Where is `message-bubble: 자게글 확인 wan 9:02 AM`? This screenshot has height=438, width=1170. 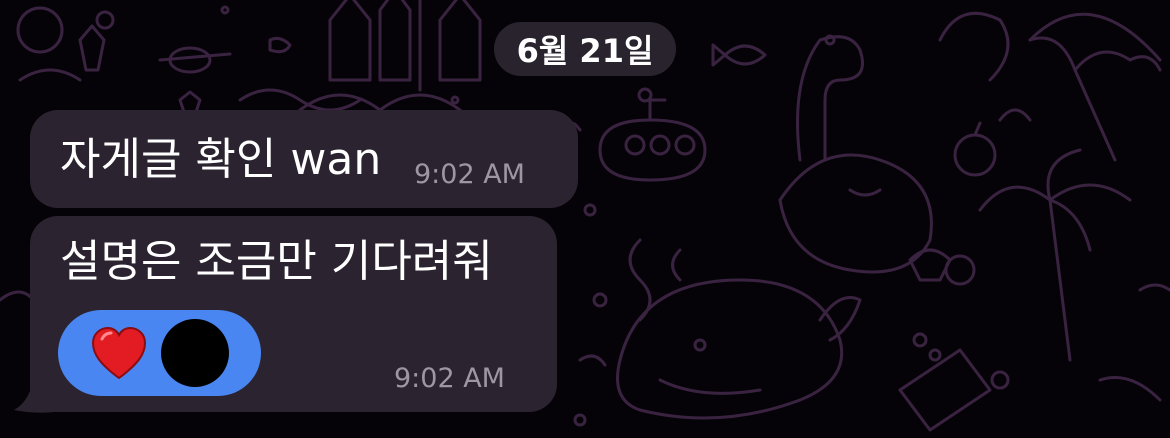 message-bubble: 자게글 확인 wan 9:02 AM is located at coordinates (304, 159).